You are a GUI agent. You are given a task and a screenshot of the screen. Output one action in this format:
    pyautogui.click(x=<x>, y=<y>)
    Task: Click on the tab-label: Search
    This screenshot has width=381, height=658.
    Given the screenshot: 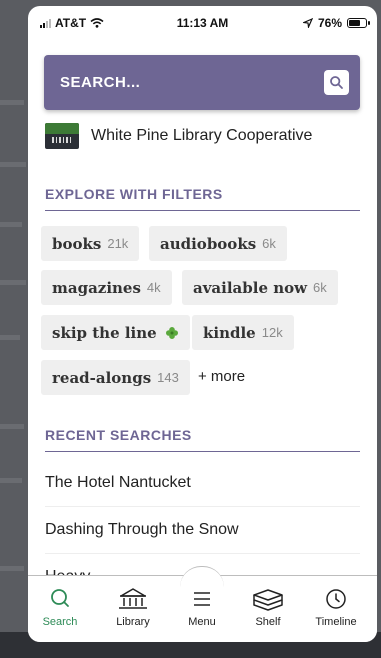 What is the action you would take?
    pyautogui.click(x=60, y=622)
    